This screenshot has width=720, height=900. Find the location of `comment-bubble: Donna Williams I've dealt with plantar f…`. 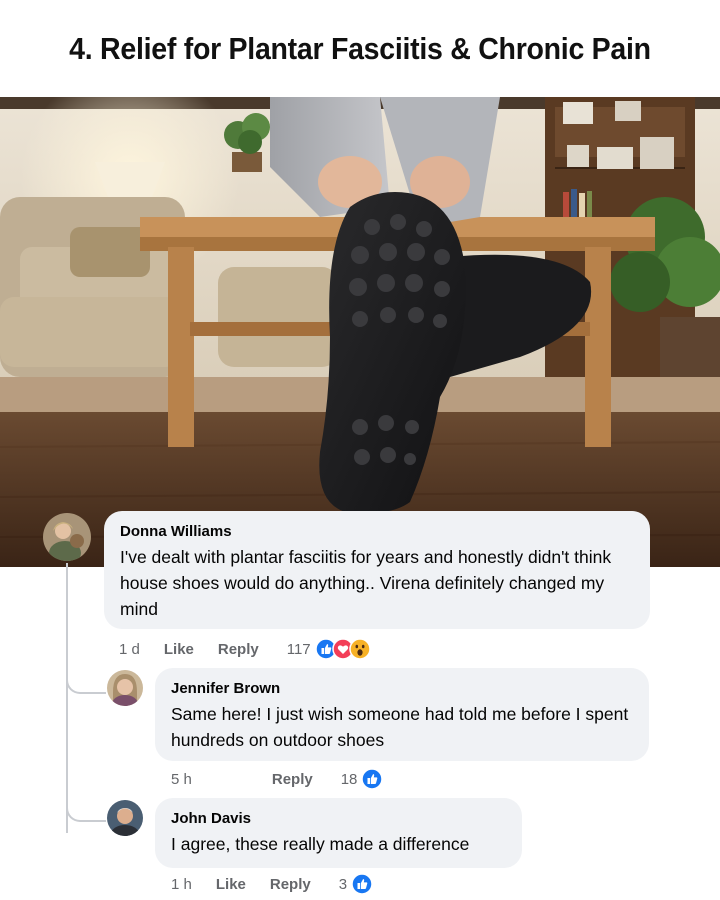

comment-bubble: Donna Williams I've dealt with plantar f… is located at coordinates (377, 570).